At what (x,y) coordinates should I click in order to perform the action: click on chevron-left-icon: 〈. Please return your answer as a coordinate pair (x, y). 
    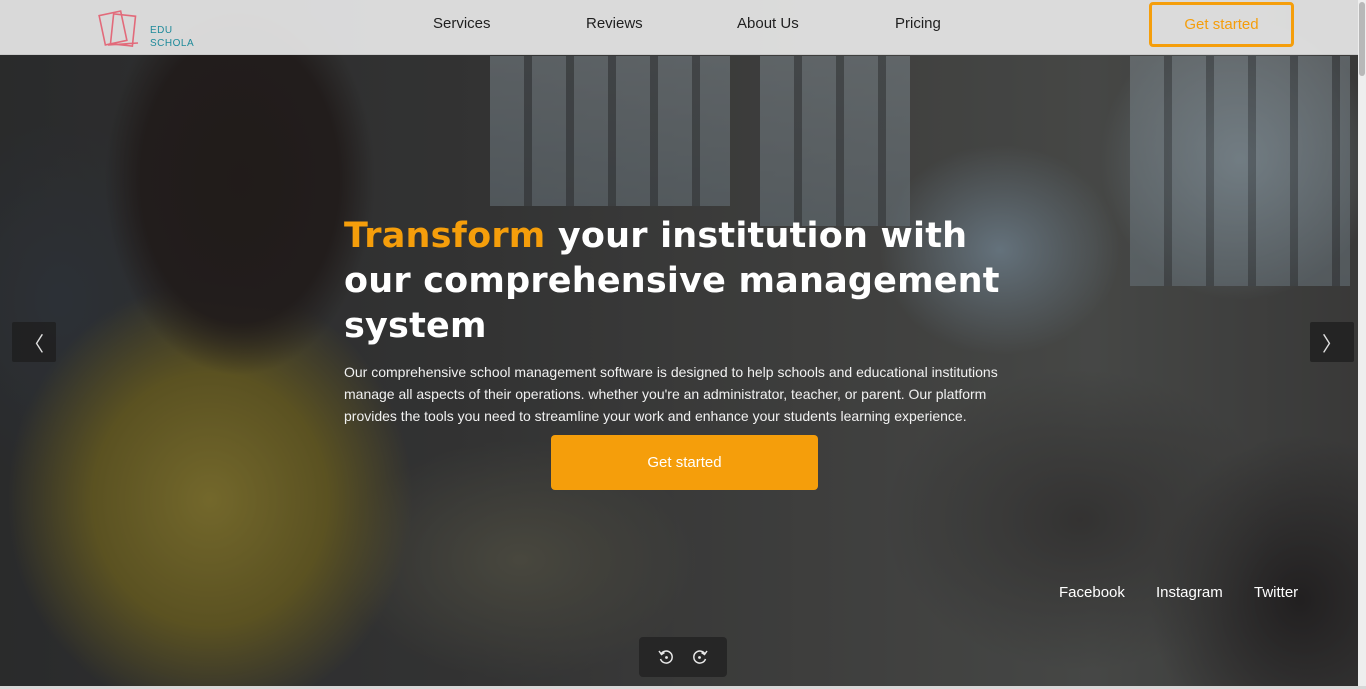
    Looking at the image, I should click on (34, 344).